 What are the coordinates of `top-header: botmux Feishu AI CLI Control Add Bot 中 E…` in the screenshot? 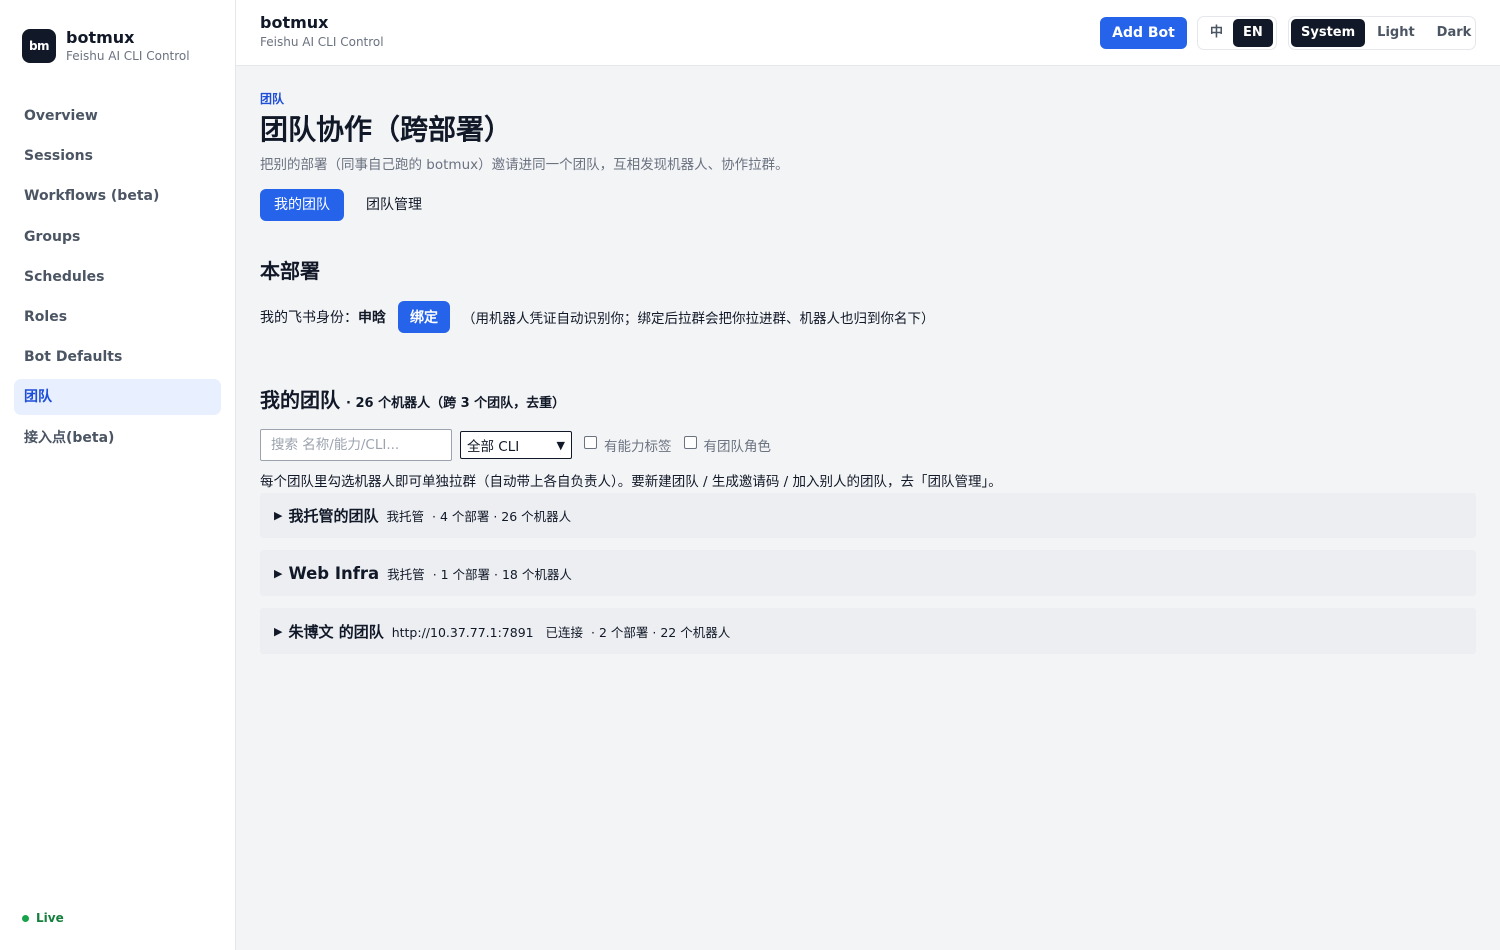 It's located at (868, 33).